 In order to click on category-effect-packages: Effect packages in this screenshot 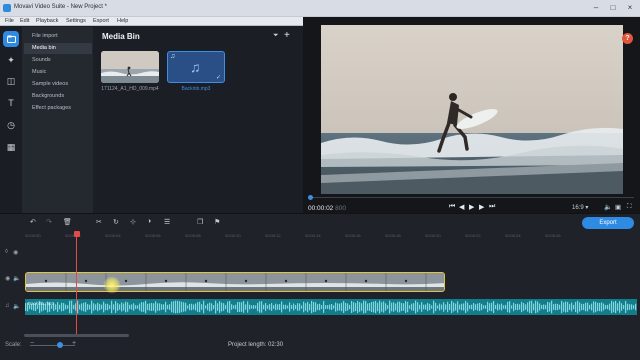, I will do `click(58, 108)`.